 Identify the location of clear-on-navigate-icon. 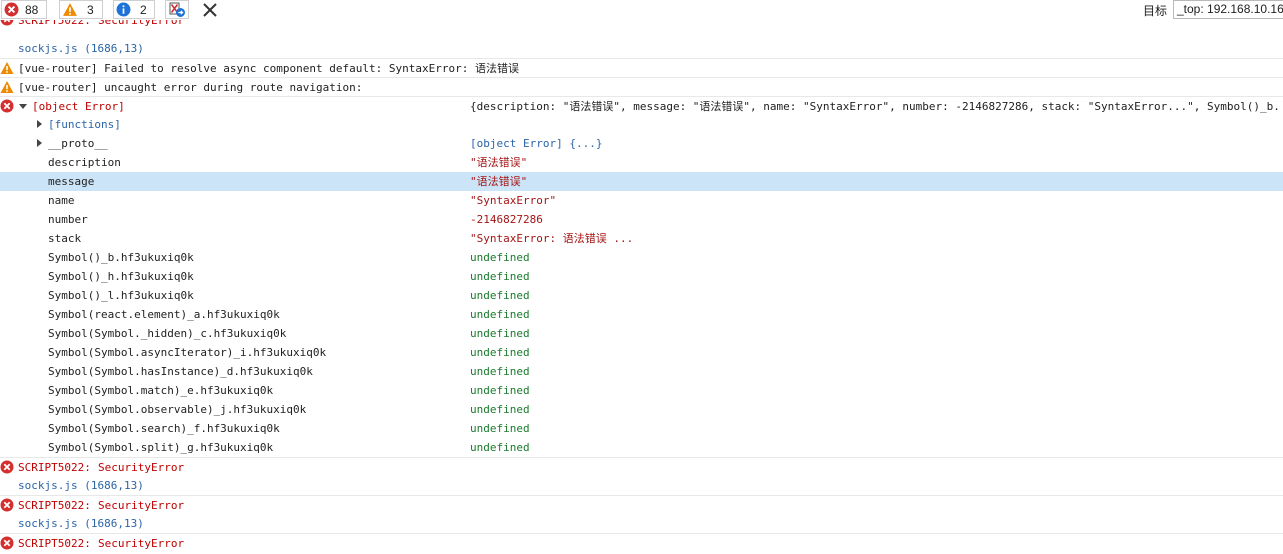
(177, 9).